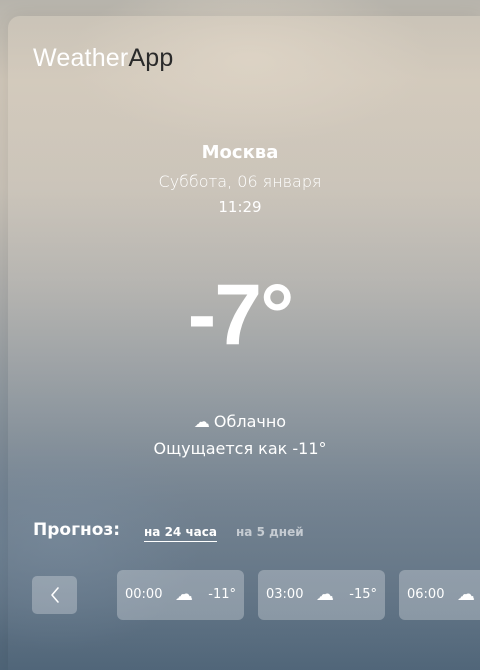 This screenshot has width=480, height=670. Describe the element at coordinates (241, 315) in the screenshot. I see `current-temperature: -7°` at that location.